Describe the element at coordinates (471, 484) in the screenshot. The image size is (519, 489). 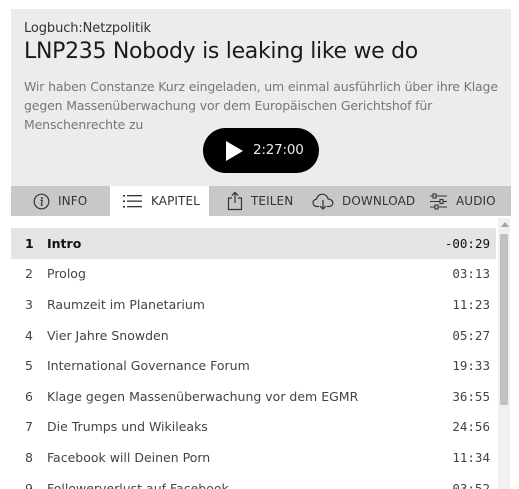
I see `chapter-time: 03:52` at that location.